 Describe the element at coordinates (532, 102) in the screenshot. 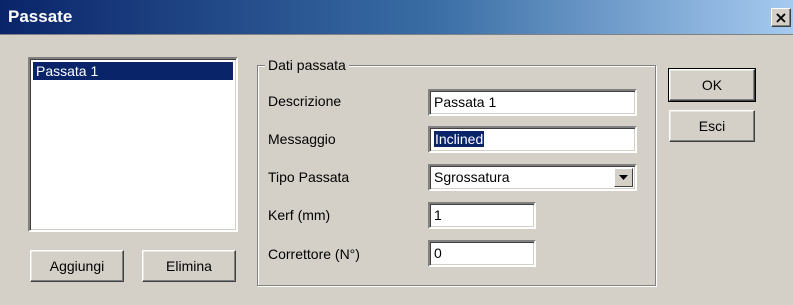

I see `description-field: Passata 1` at that location.